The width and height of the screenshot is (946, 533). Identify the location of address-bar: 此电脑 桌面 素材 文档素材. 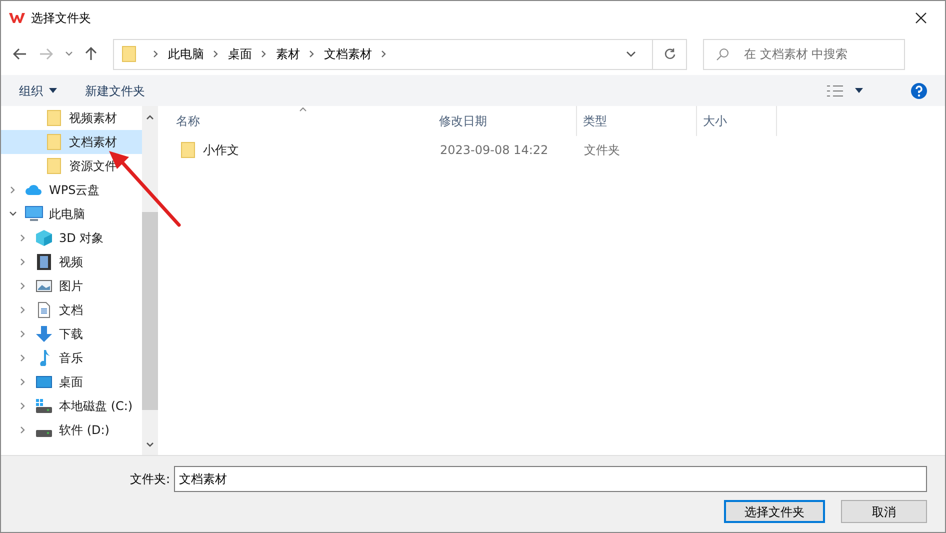
(400, 54).